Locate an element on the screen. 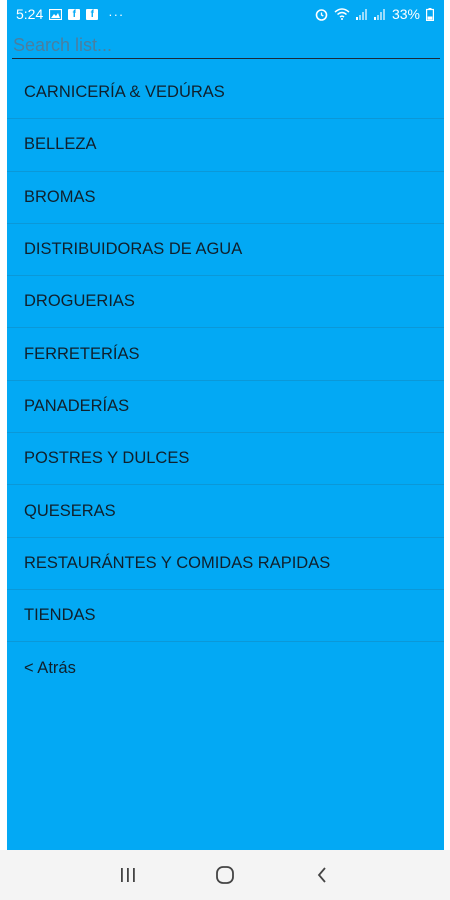 The width and height of the screenshot is (450, 900). list-item-label: TIENDAS is located at coordinates (60, 615).